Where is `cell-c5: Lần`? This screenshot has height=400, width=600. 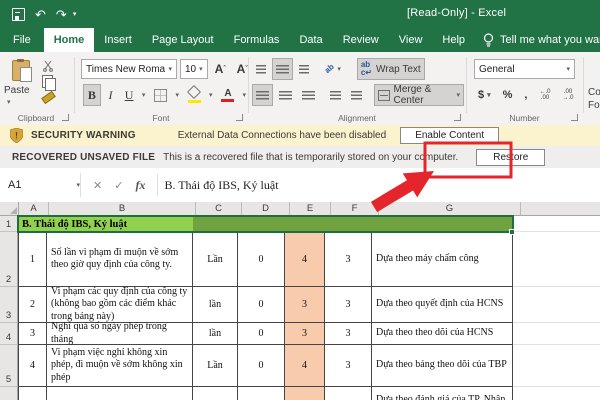
cell-c5: Lần is located at coordinates (215, 366).